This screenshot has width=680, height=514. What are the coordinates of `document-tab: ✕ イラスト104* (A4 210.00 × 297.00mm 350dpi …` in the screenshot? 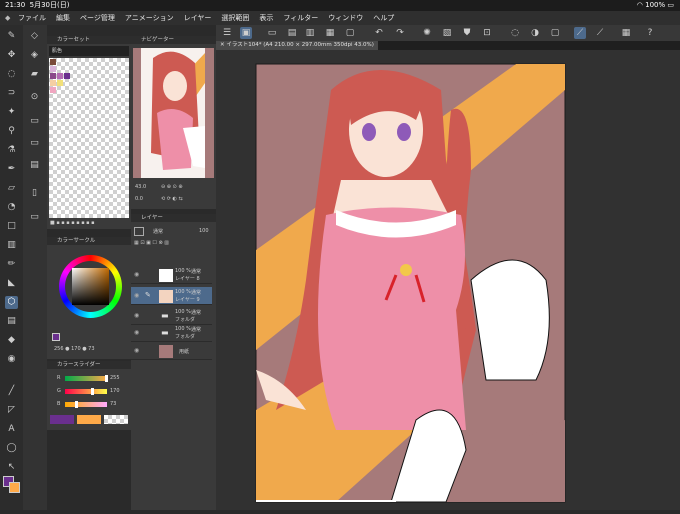 It's located at (297, 45).